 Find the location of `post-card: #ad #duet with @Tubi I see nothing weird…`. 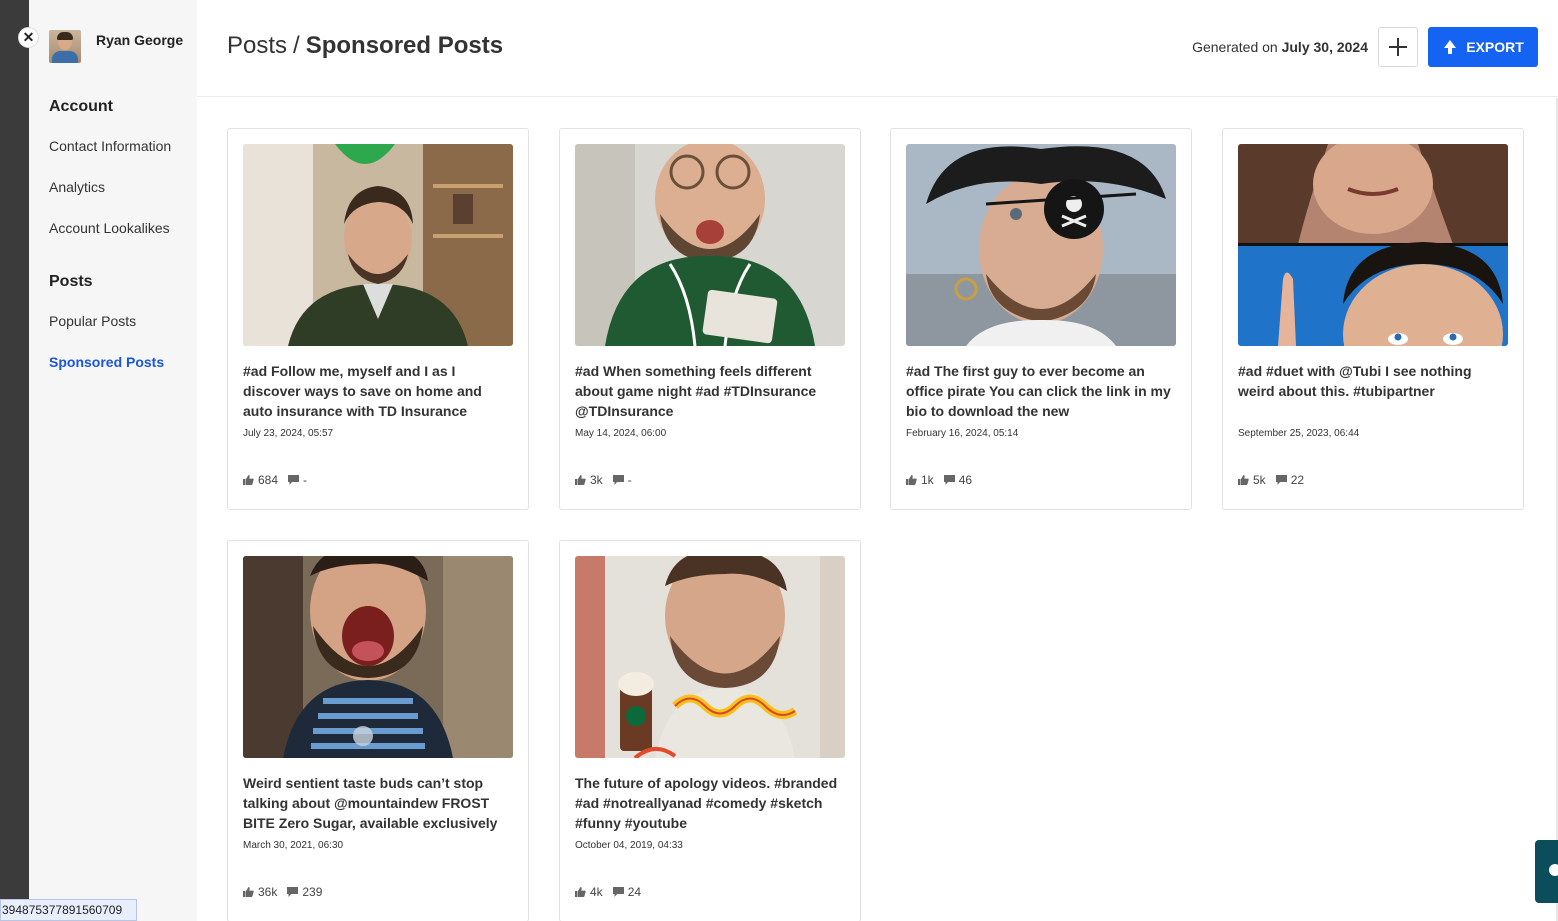

post-card: #ad #duet with @Tubi I see nothing weird… is located at coordinates (1373, 319).